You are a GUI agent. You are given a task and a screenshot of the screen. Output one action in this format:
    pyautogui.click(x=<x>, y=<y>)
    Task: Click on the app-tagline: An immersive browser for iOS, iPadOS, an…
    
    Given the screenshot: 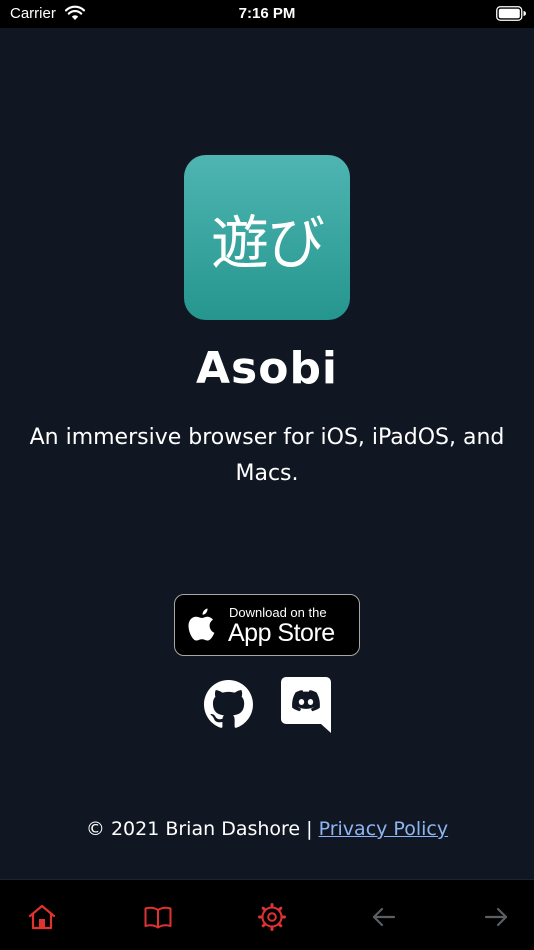 What is the action you would take?
    pyautogui.click(x=267, y=455)
    